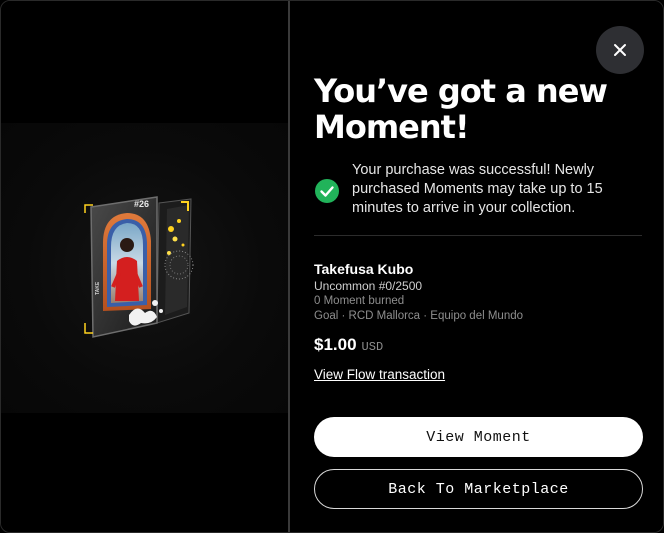  What do you see at coordinates (364, 269) in the screenshot?
I see `player-name: Takefusa Kubo` at bounding box center [364, 269].